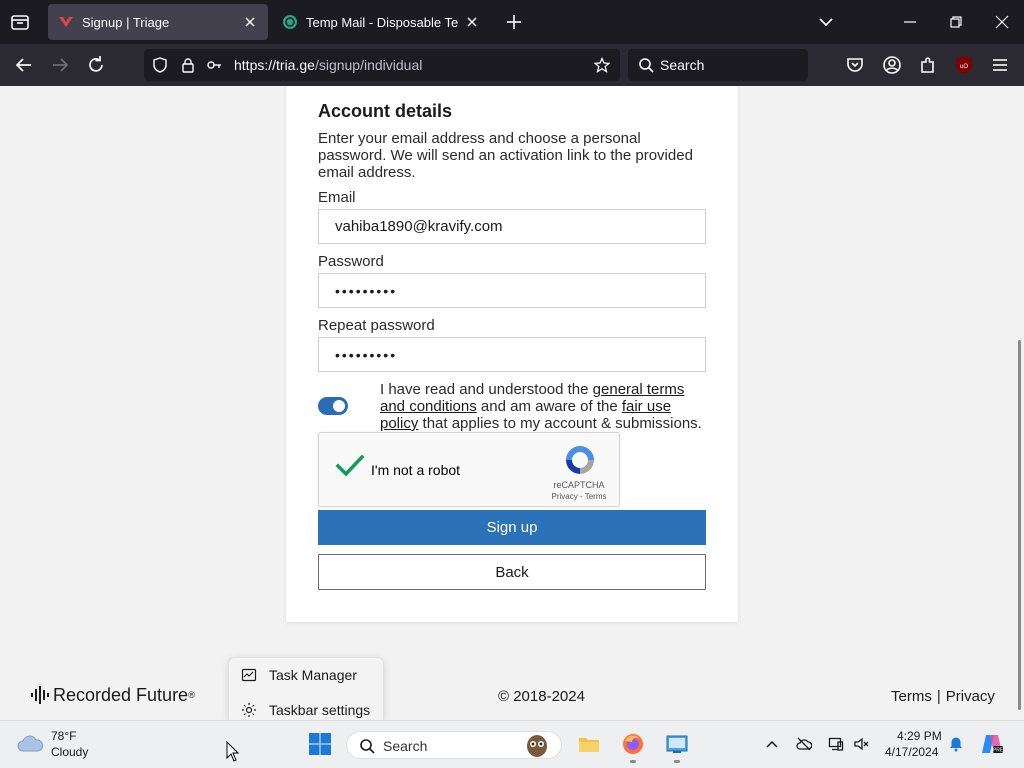  I want to click on tab-title: Temp Mail - Disposable Tempo, so click(382, 22).